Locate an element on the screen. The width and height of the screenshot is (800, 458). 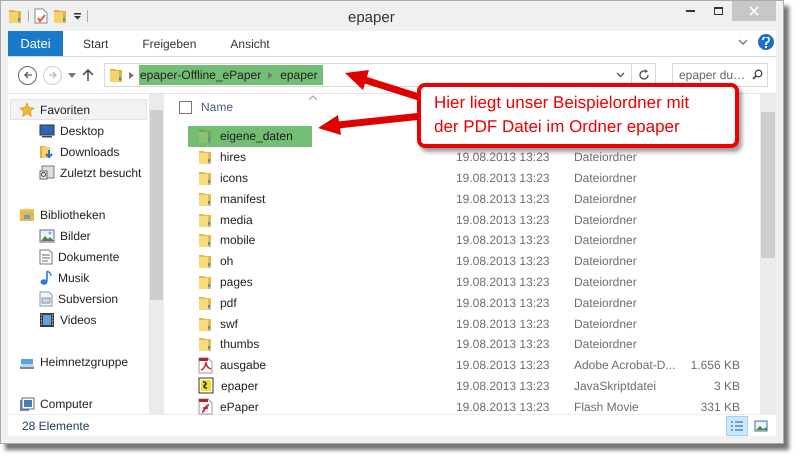
right-arrow-icon is located at coordinates (53, 75).